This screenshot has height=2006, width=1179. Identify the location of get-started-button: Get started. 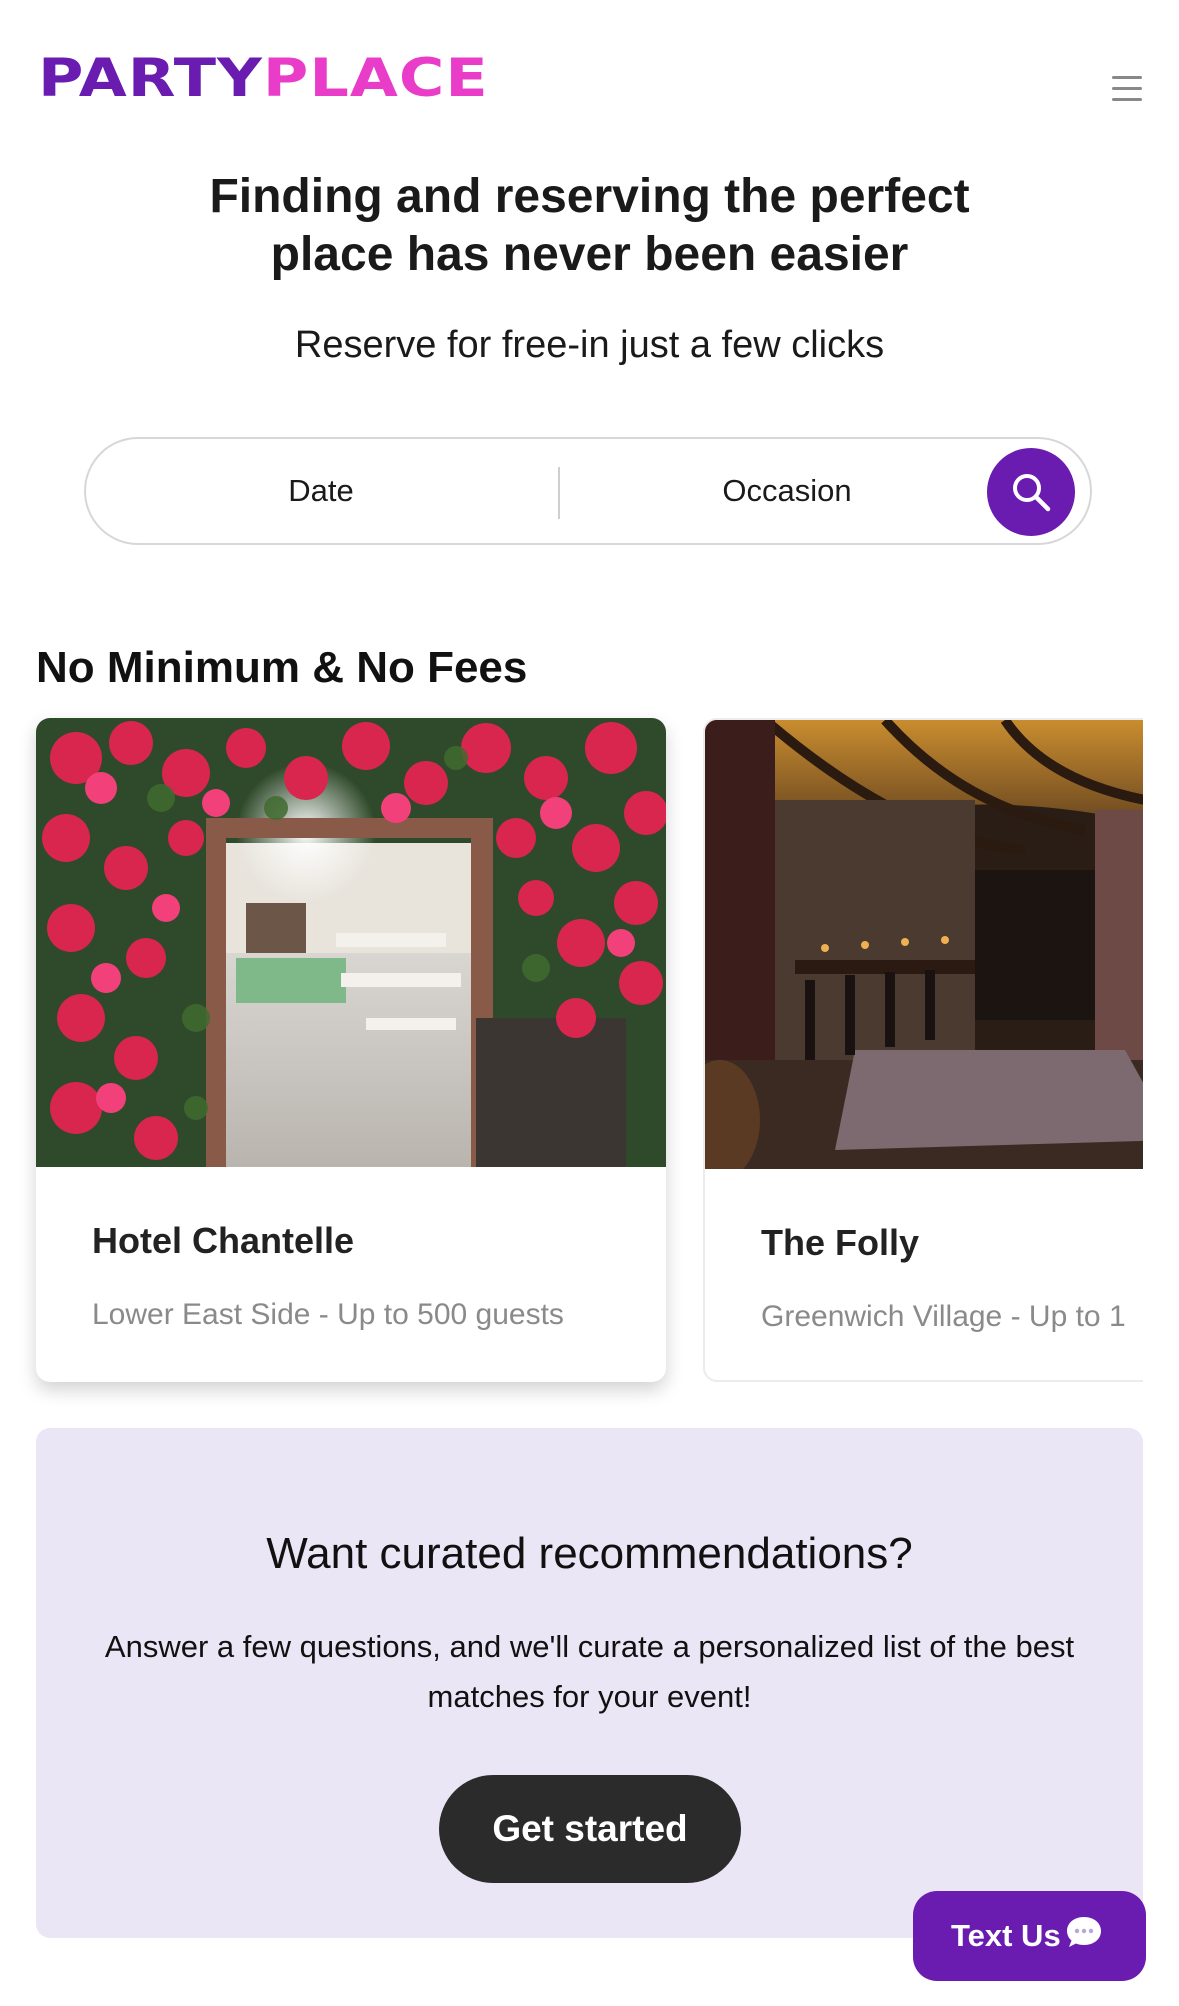
(590, 1829).